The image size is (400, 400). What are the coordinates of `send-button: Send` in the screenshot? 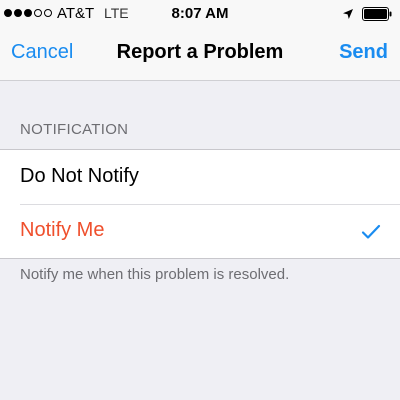 It's located at (363, 52).